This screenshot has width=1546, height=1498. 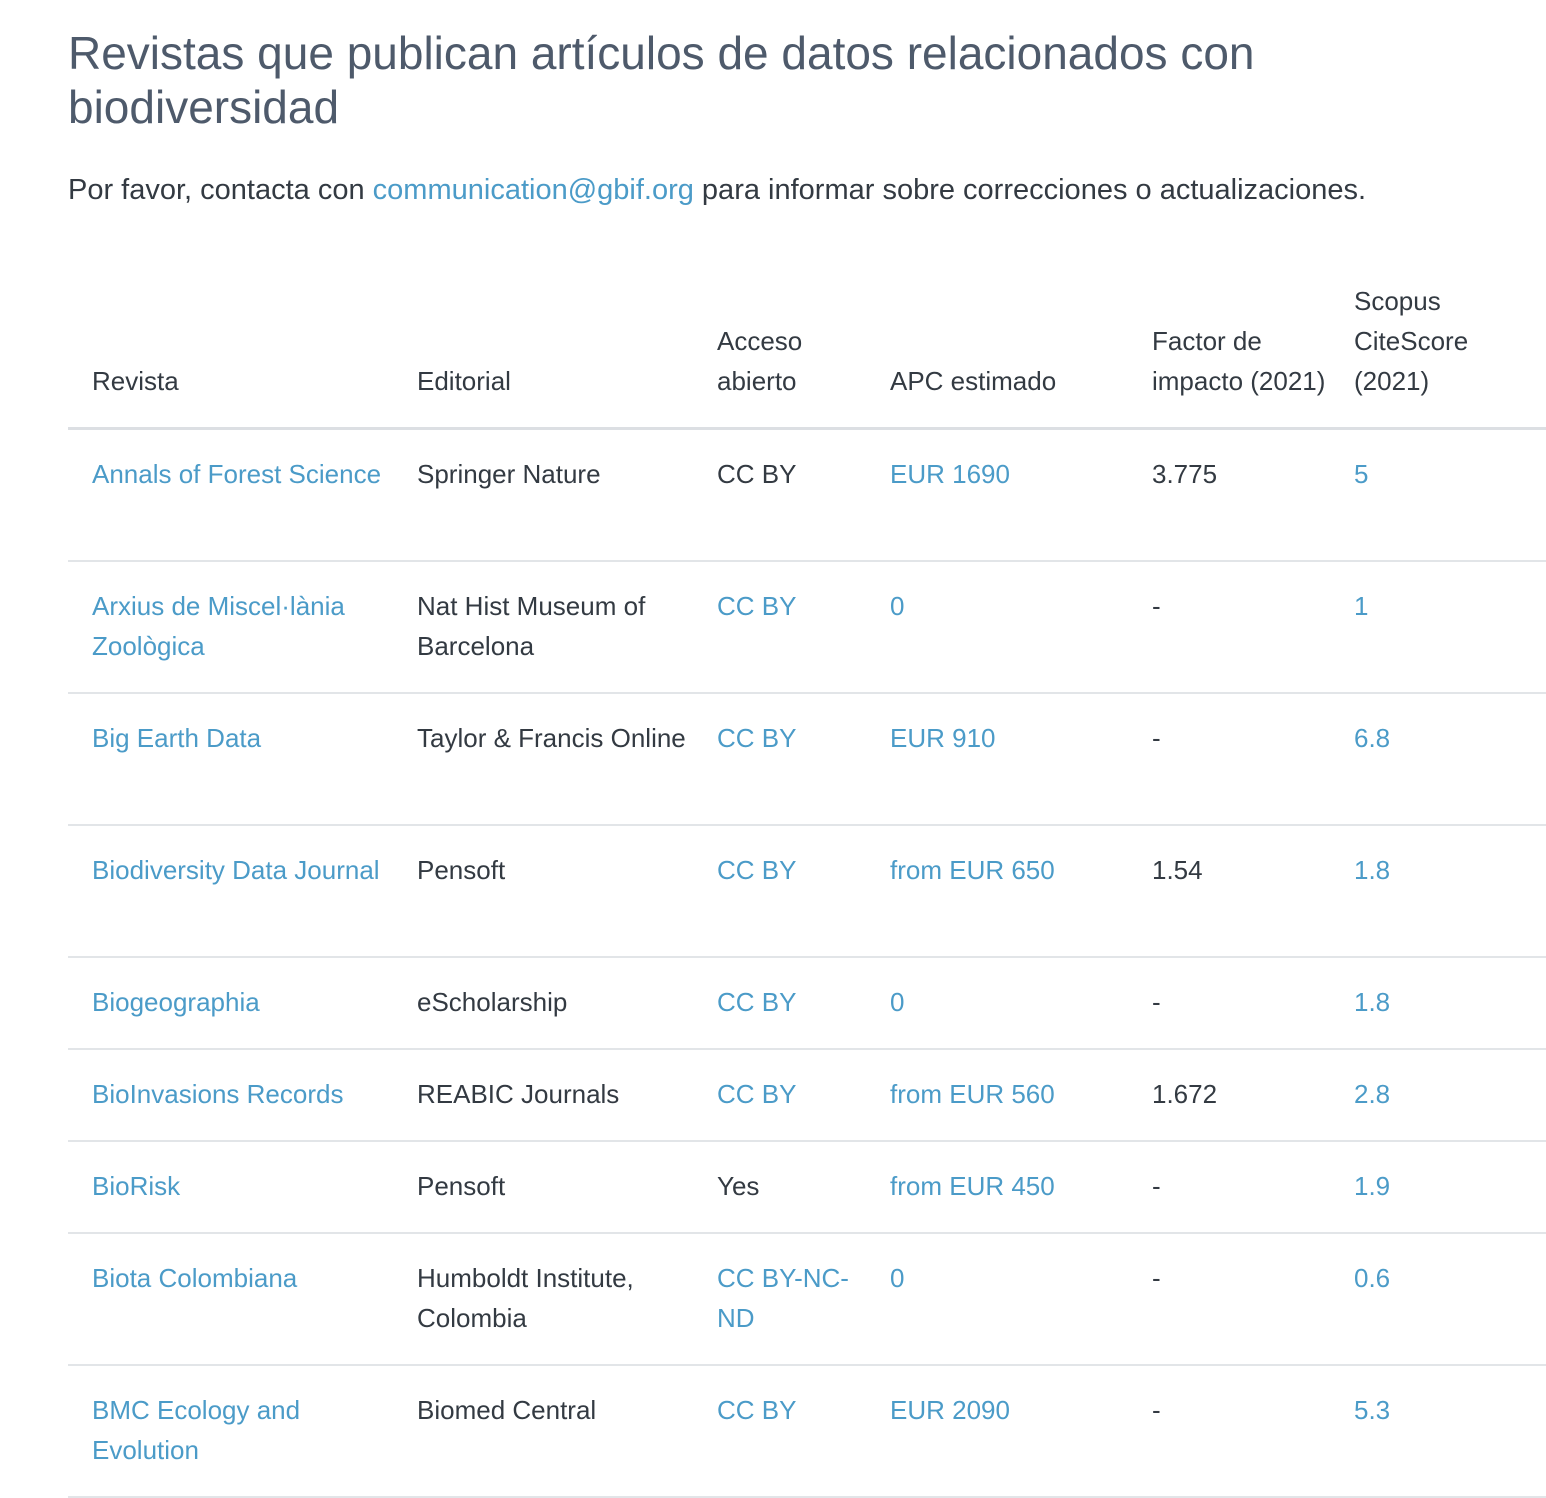 I want to click on citescore-link: 2.8, so click(x=1372, y=1094).